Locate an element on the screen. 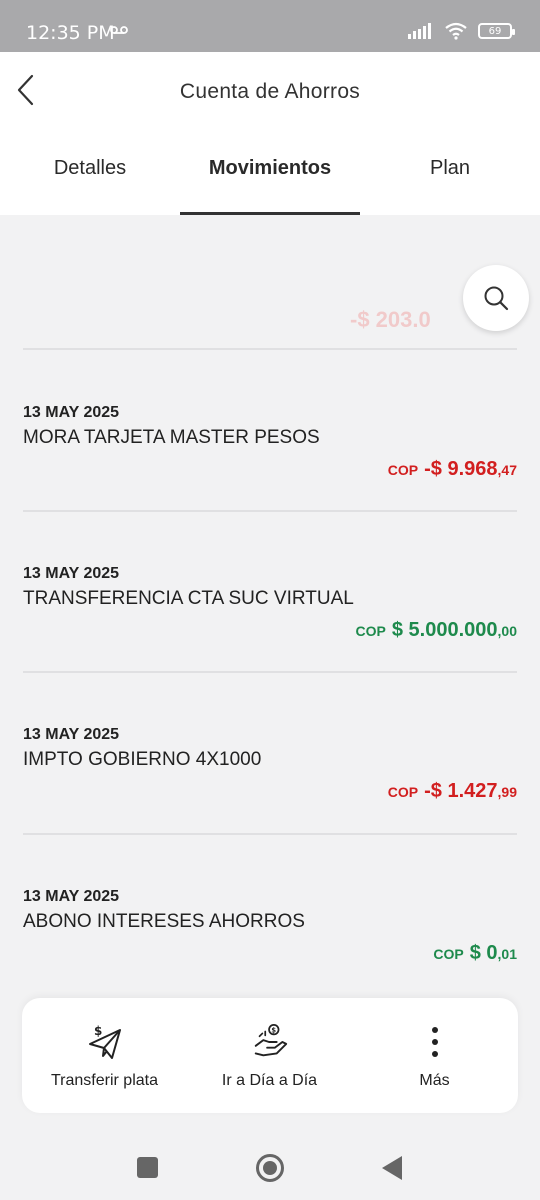  tab-movimientos: Movimientos is located at coordinates (270, 186).